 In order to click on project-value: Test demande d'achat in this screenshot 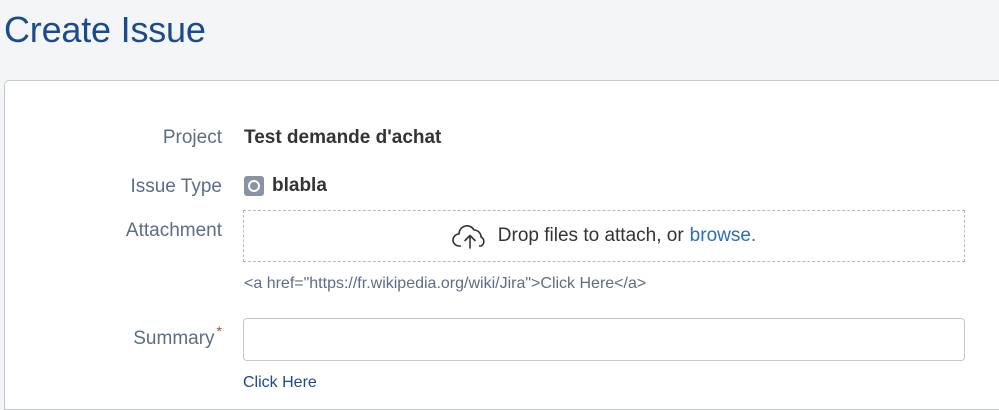, I will do `click(343, 137)`.